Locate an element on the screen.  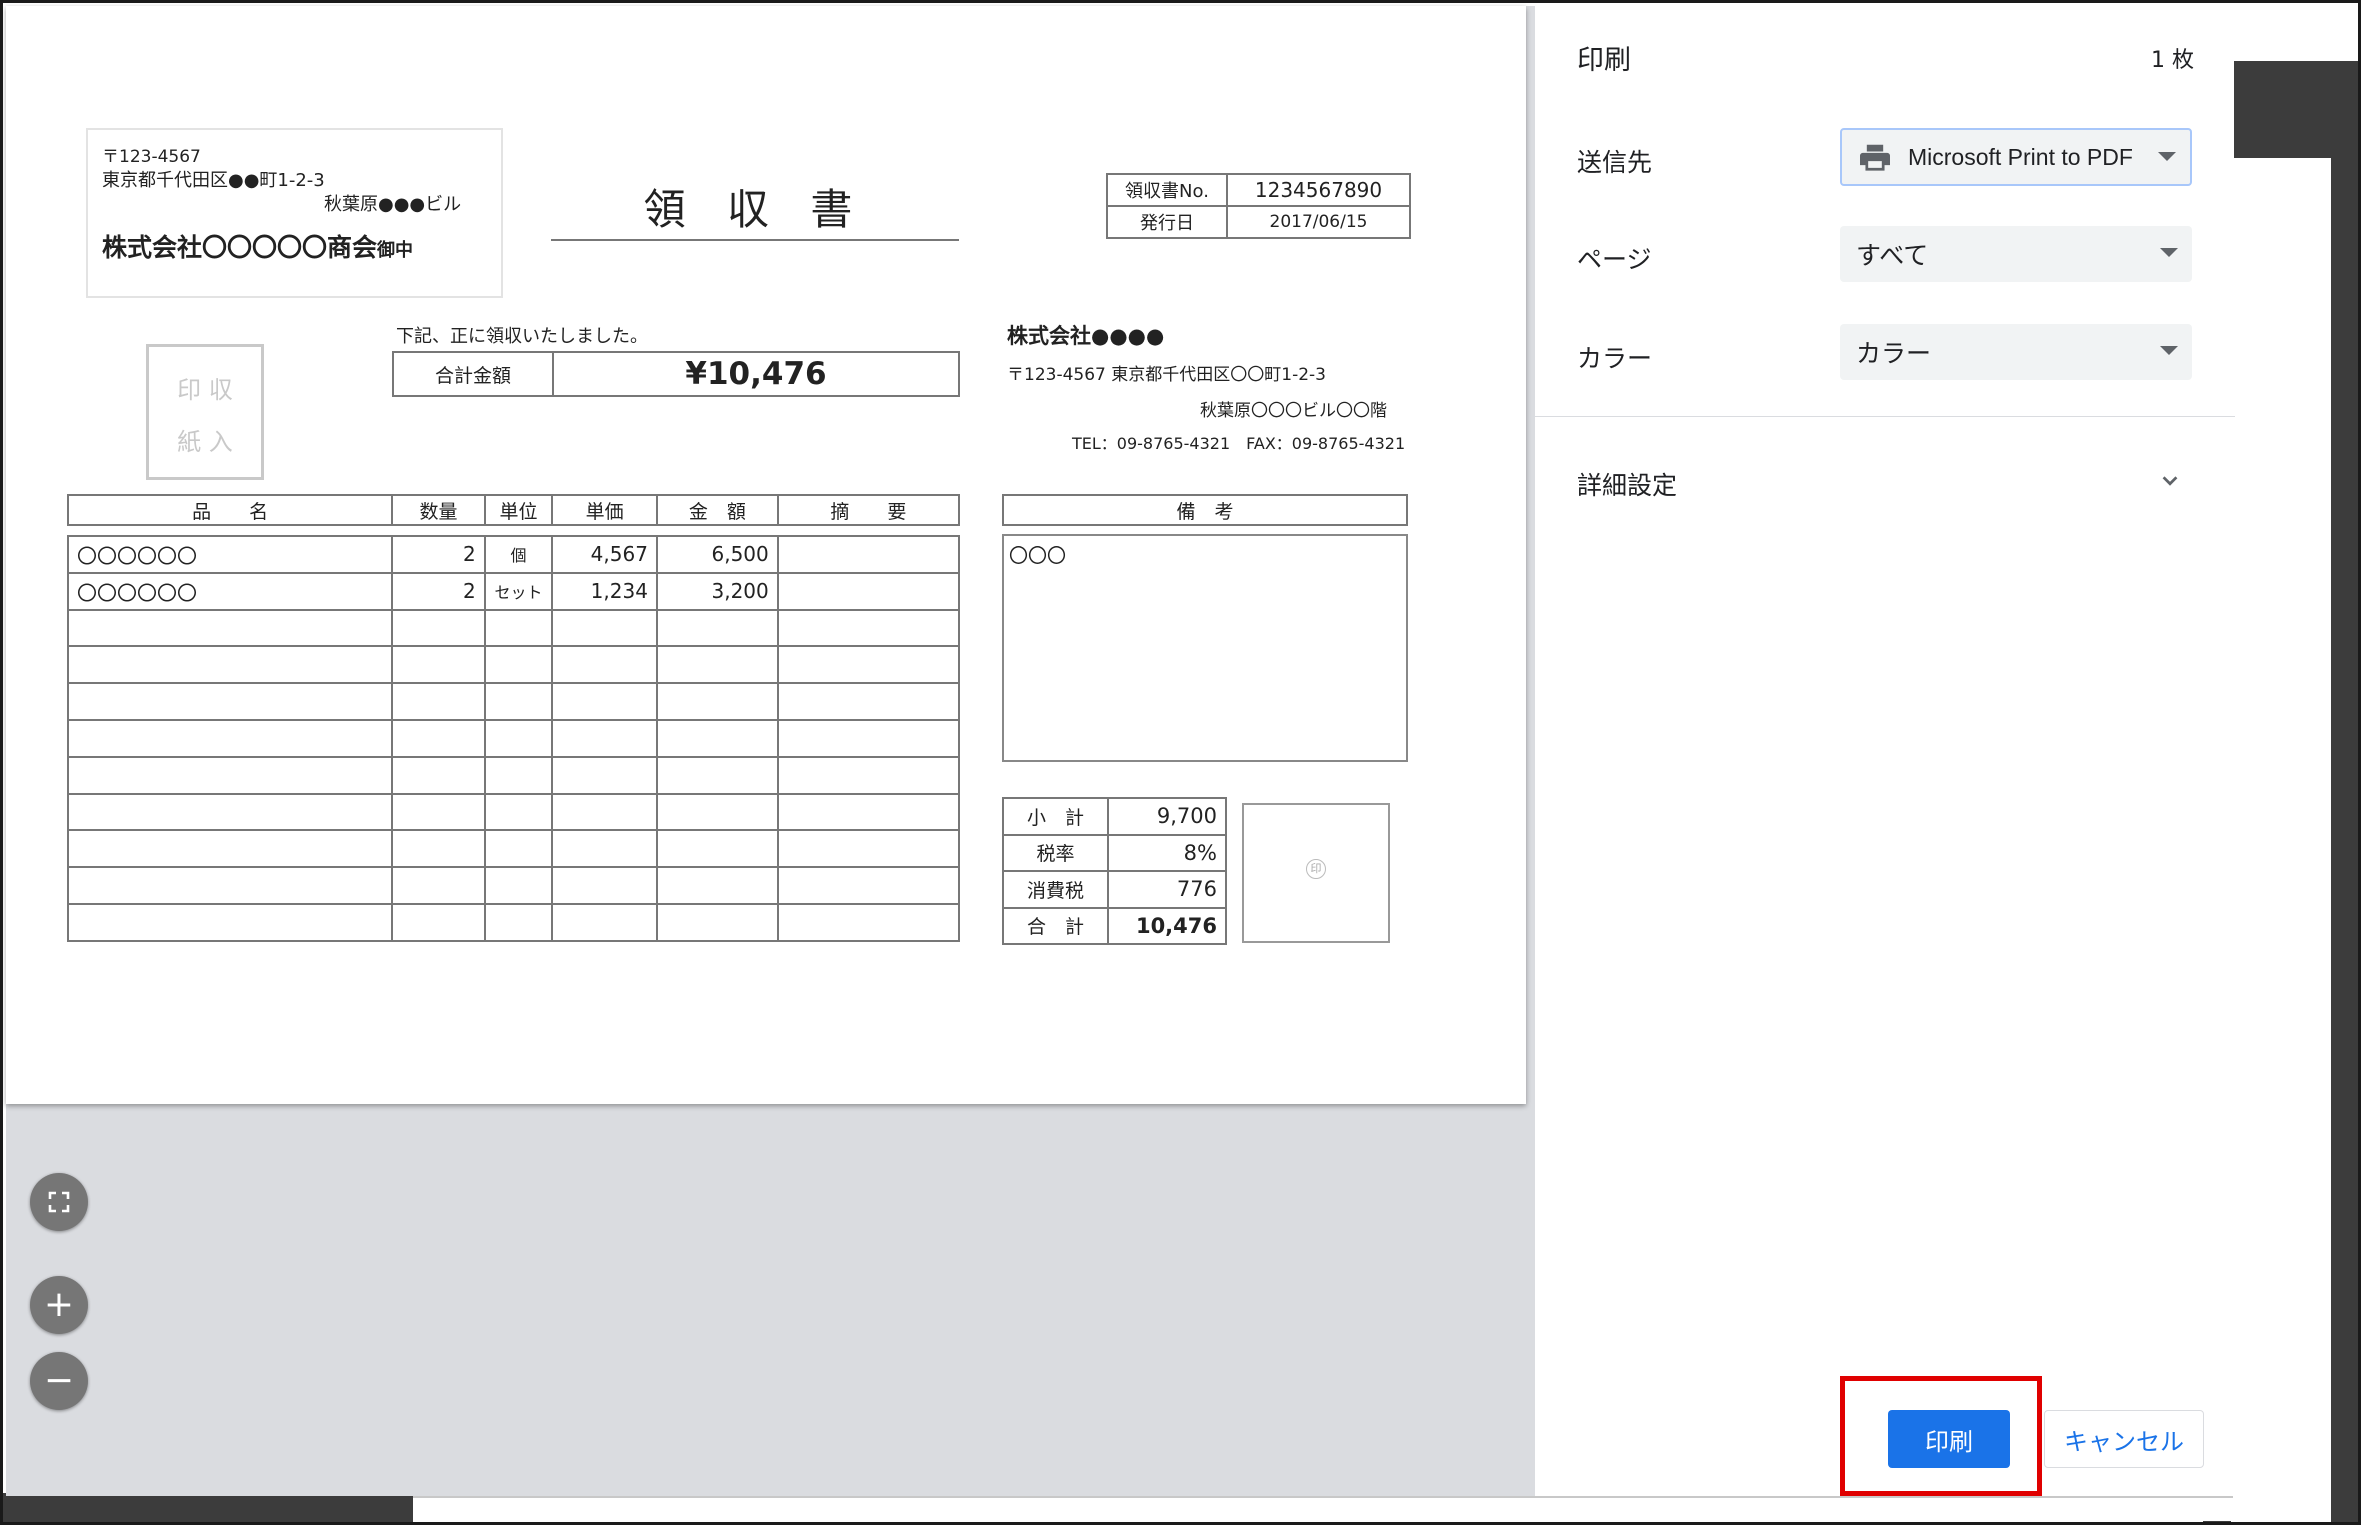
items-header-cell: 品 名 is located at coordinates (230, 510).